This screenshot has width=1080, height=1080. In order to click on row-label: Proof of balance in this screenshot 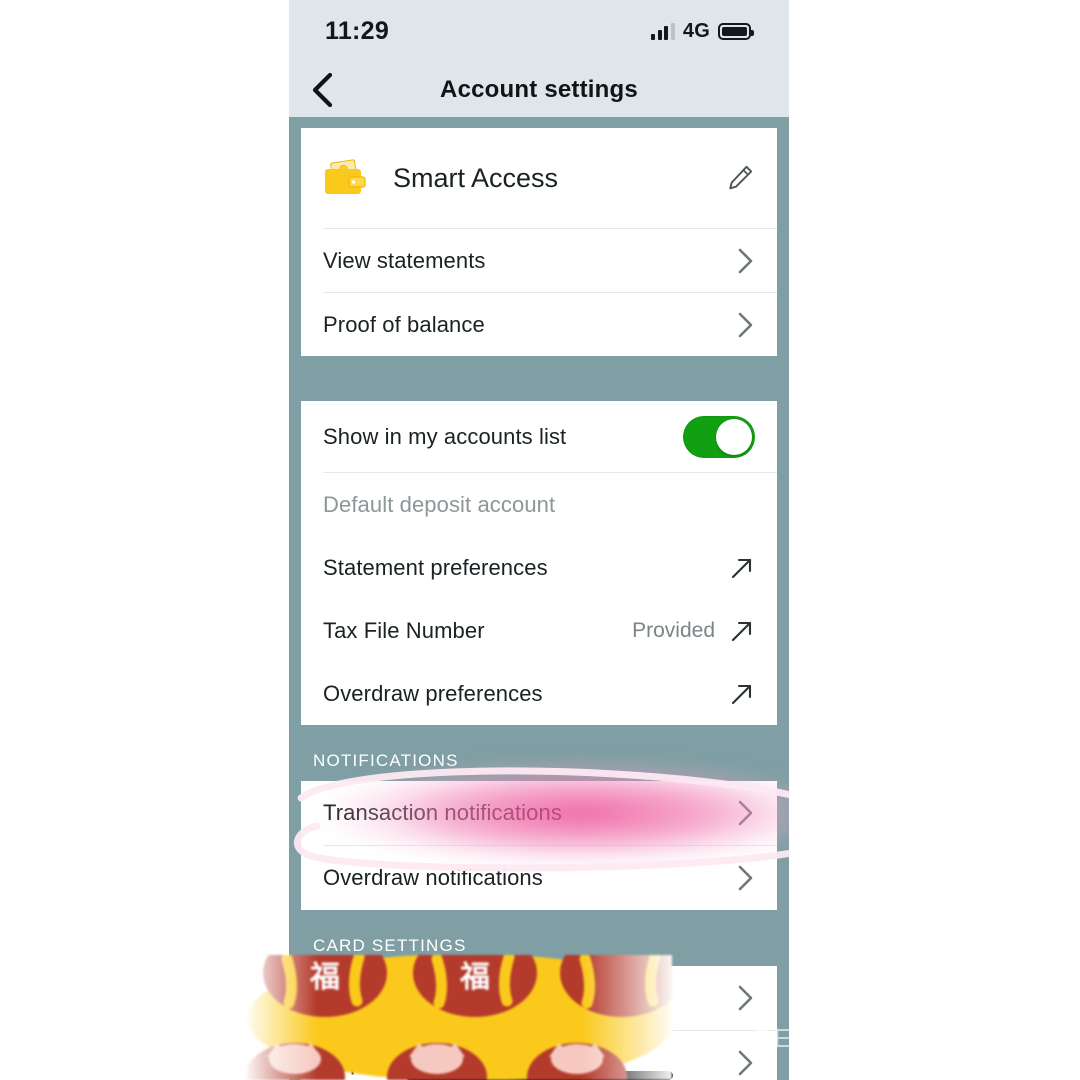, I will do `click(404, 324)`.